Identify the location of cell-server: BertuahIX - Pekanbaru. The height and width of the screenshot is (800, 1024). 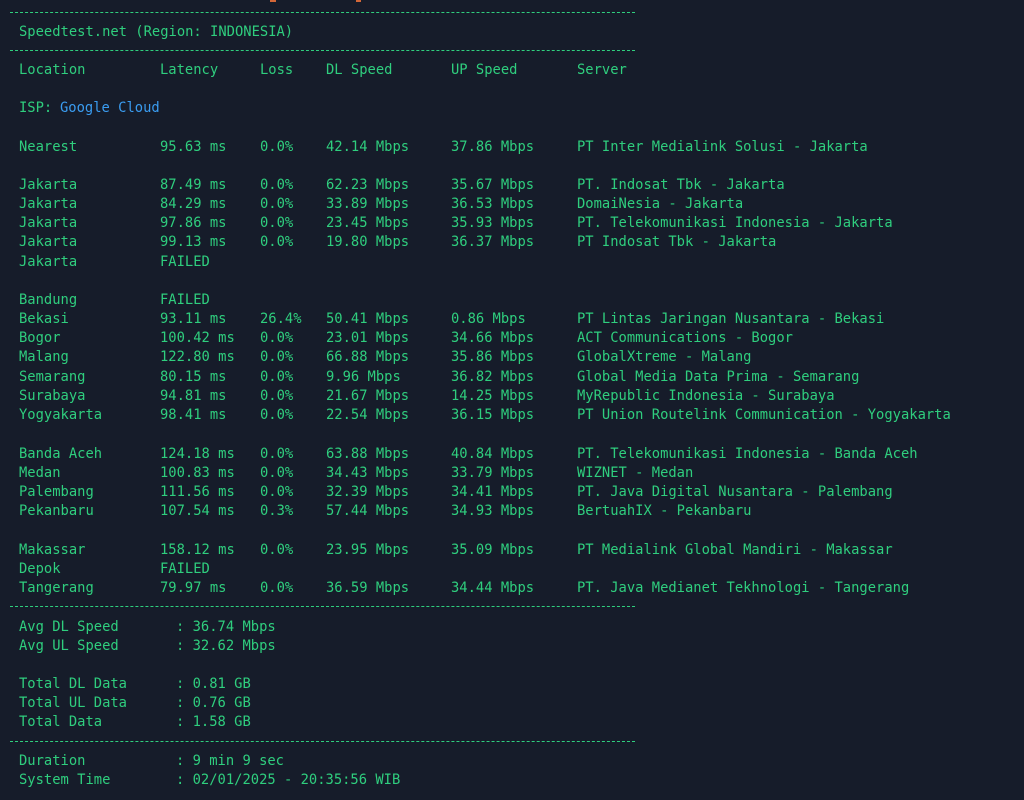
(664, 511).